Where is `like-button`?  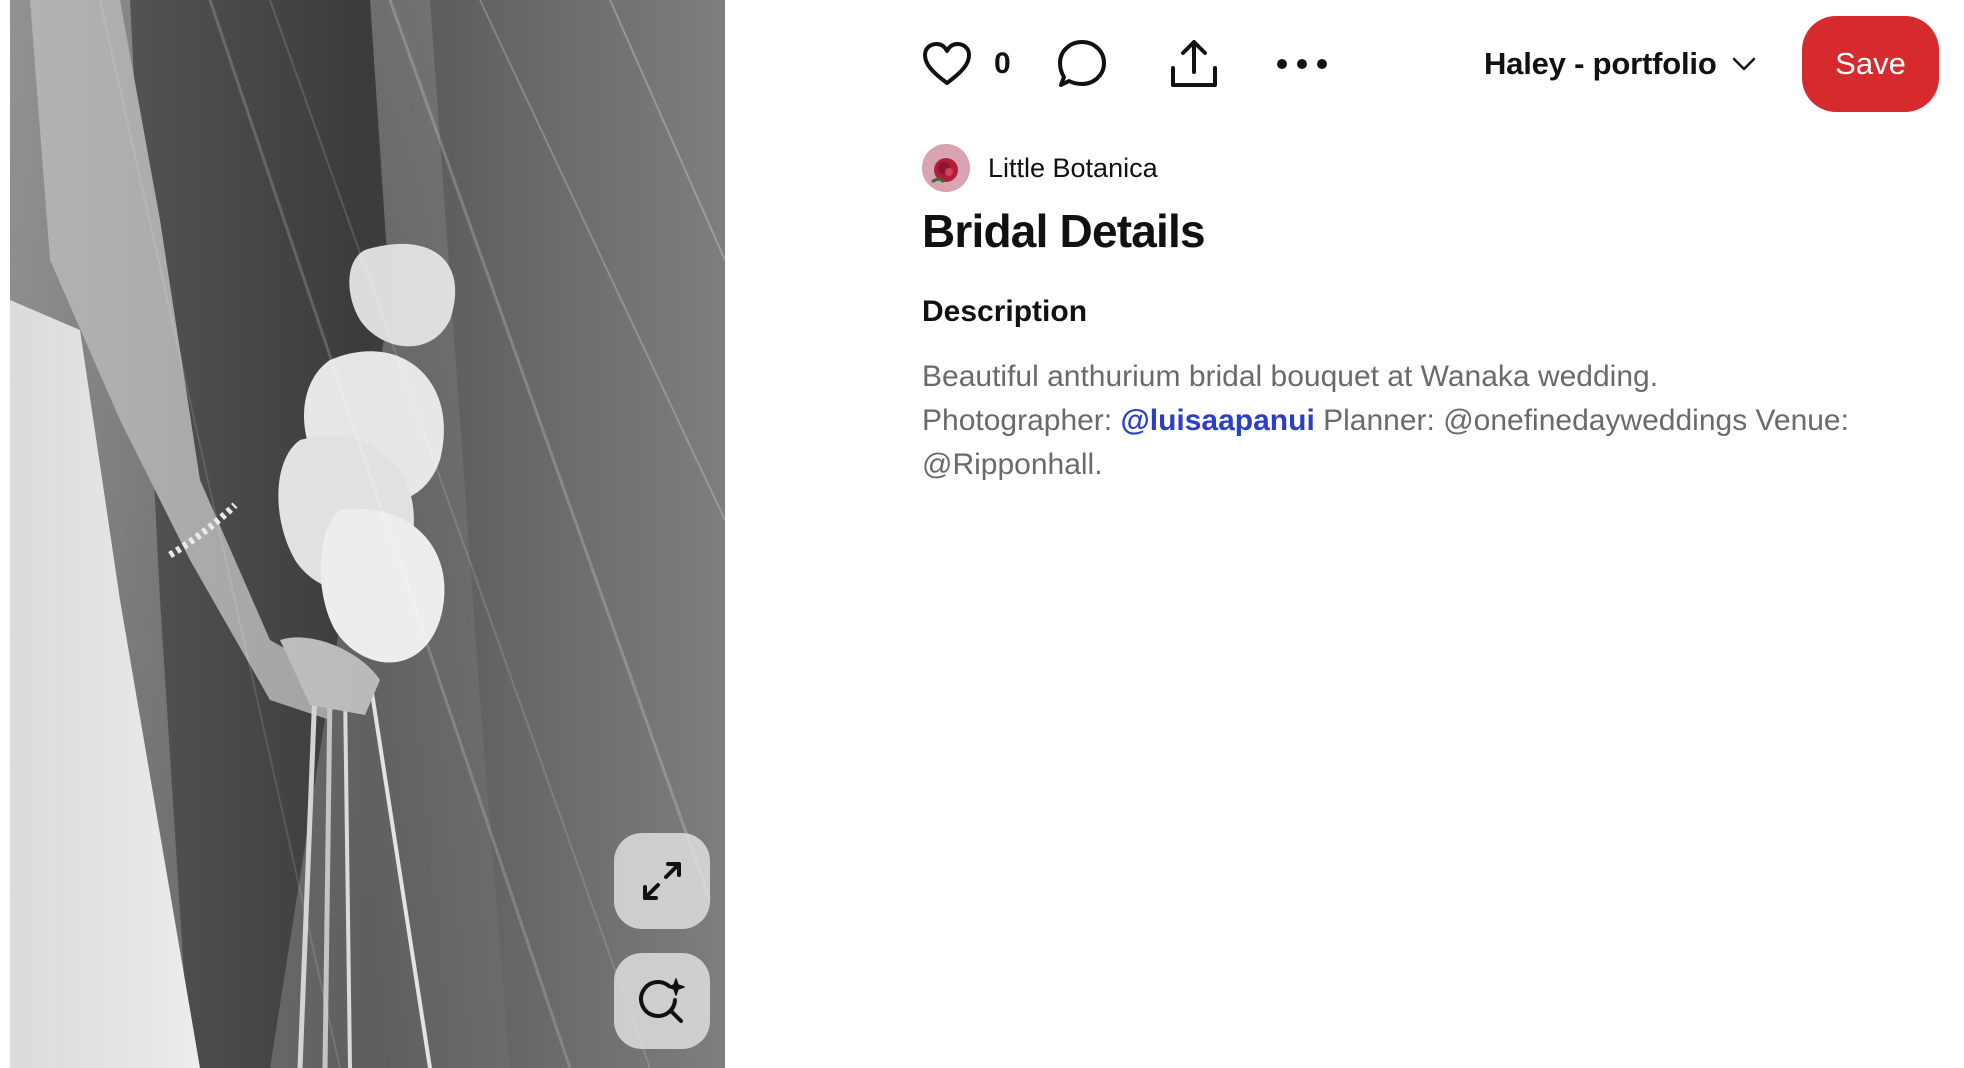
like-button is located at coordinates (947, 64).